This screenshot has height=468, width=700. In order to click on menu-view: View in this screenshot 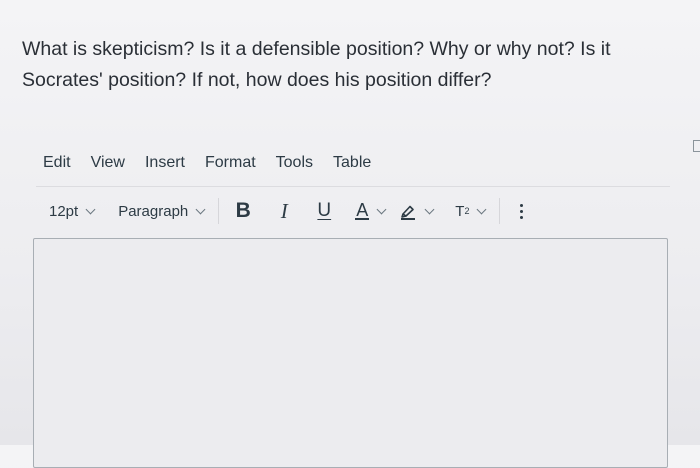, I will do `click(108, 163)`.